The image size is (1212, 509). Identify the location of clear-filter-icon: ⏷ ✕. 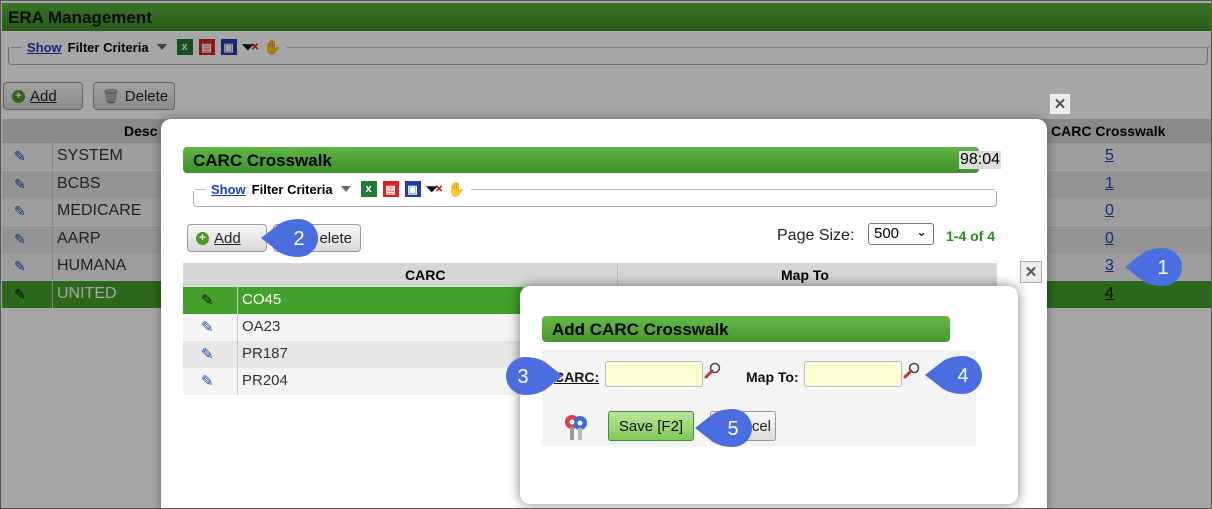
(434, 189).